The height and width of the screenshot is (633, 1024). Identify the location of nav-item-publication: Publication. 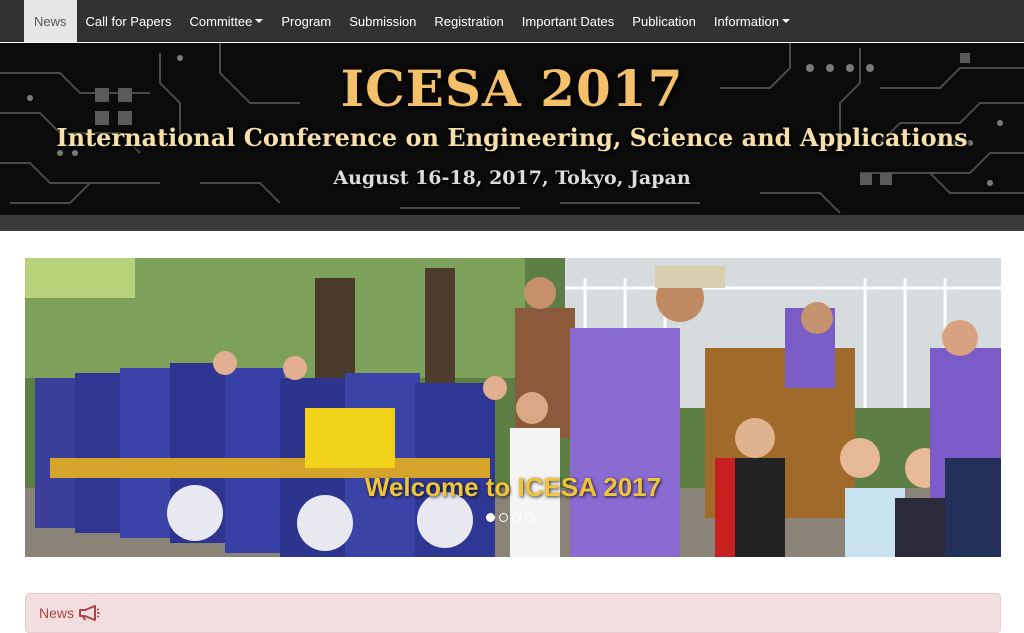
(664, 21).